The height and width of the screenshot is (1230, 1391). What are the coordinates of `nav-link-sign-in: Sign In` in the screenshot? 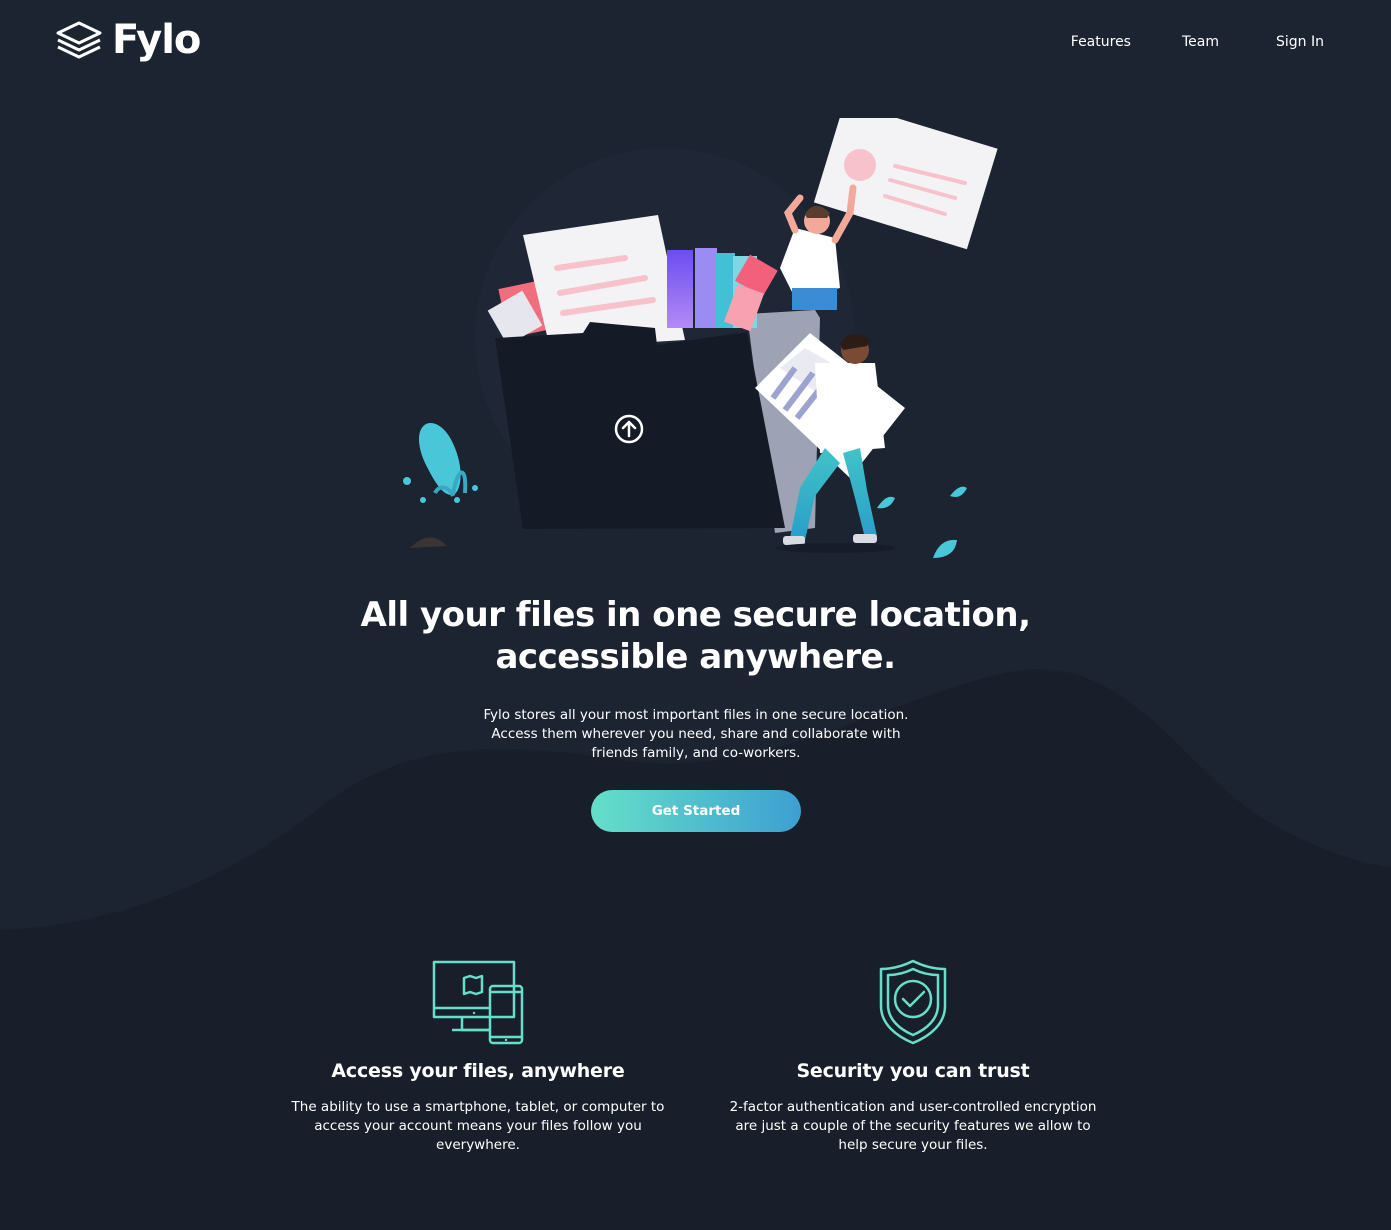 It's located at (1300, 42).